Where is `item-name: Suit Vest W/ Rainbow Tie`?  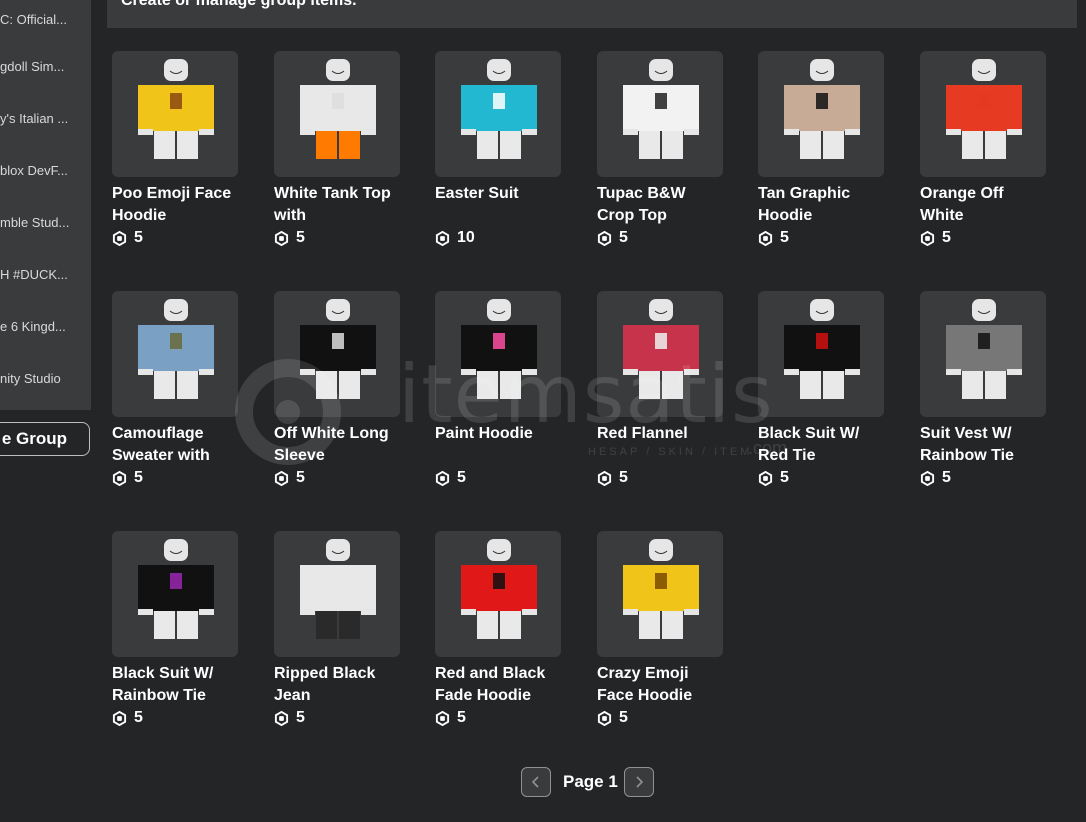
item-name: Suit Vest W/ Rainbow Tie is located at coordinates (983, 445).